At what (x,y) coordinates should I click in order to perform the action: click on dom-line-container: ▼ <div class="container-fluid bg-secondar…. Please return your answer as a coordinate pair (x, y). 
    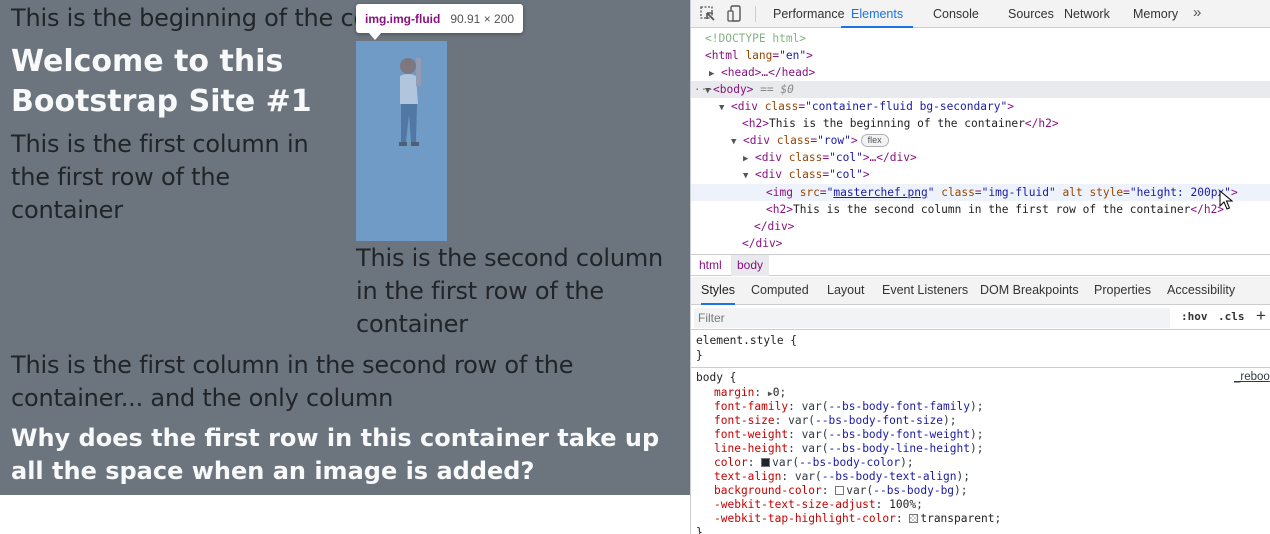
    Looking at the image, I should click on (980, 106).